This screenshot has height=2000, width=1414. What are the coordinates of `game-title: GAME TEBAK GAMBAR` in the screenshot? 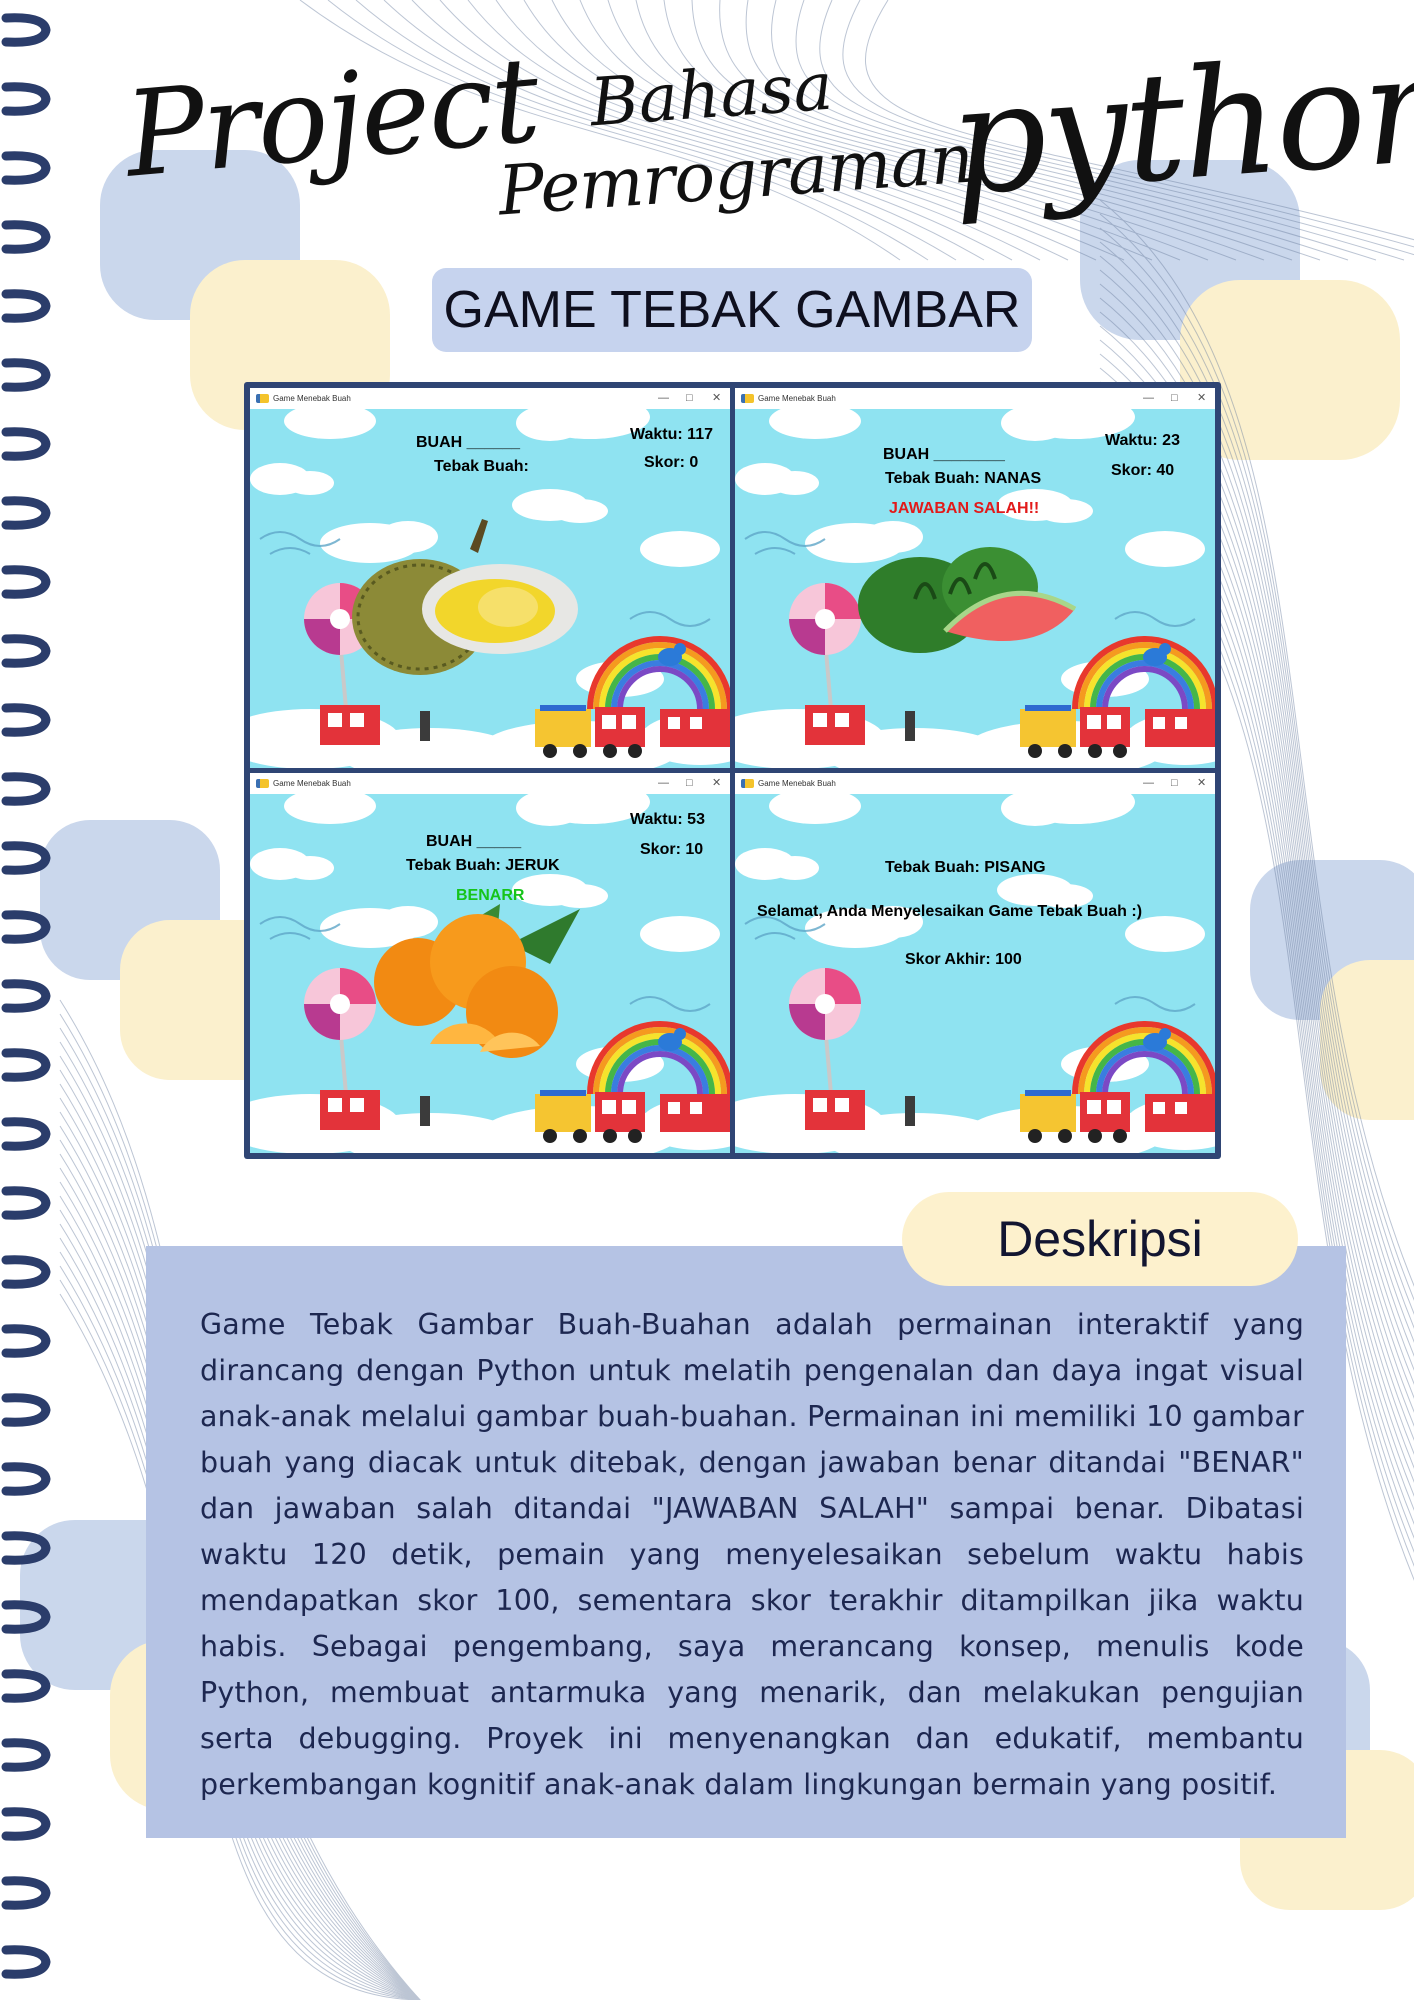 It's located at (732, 310).